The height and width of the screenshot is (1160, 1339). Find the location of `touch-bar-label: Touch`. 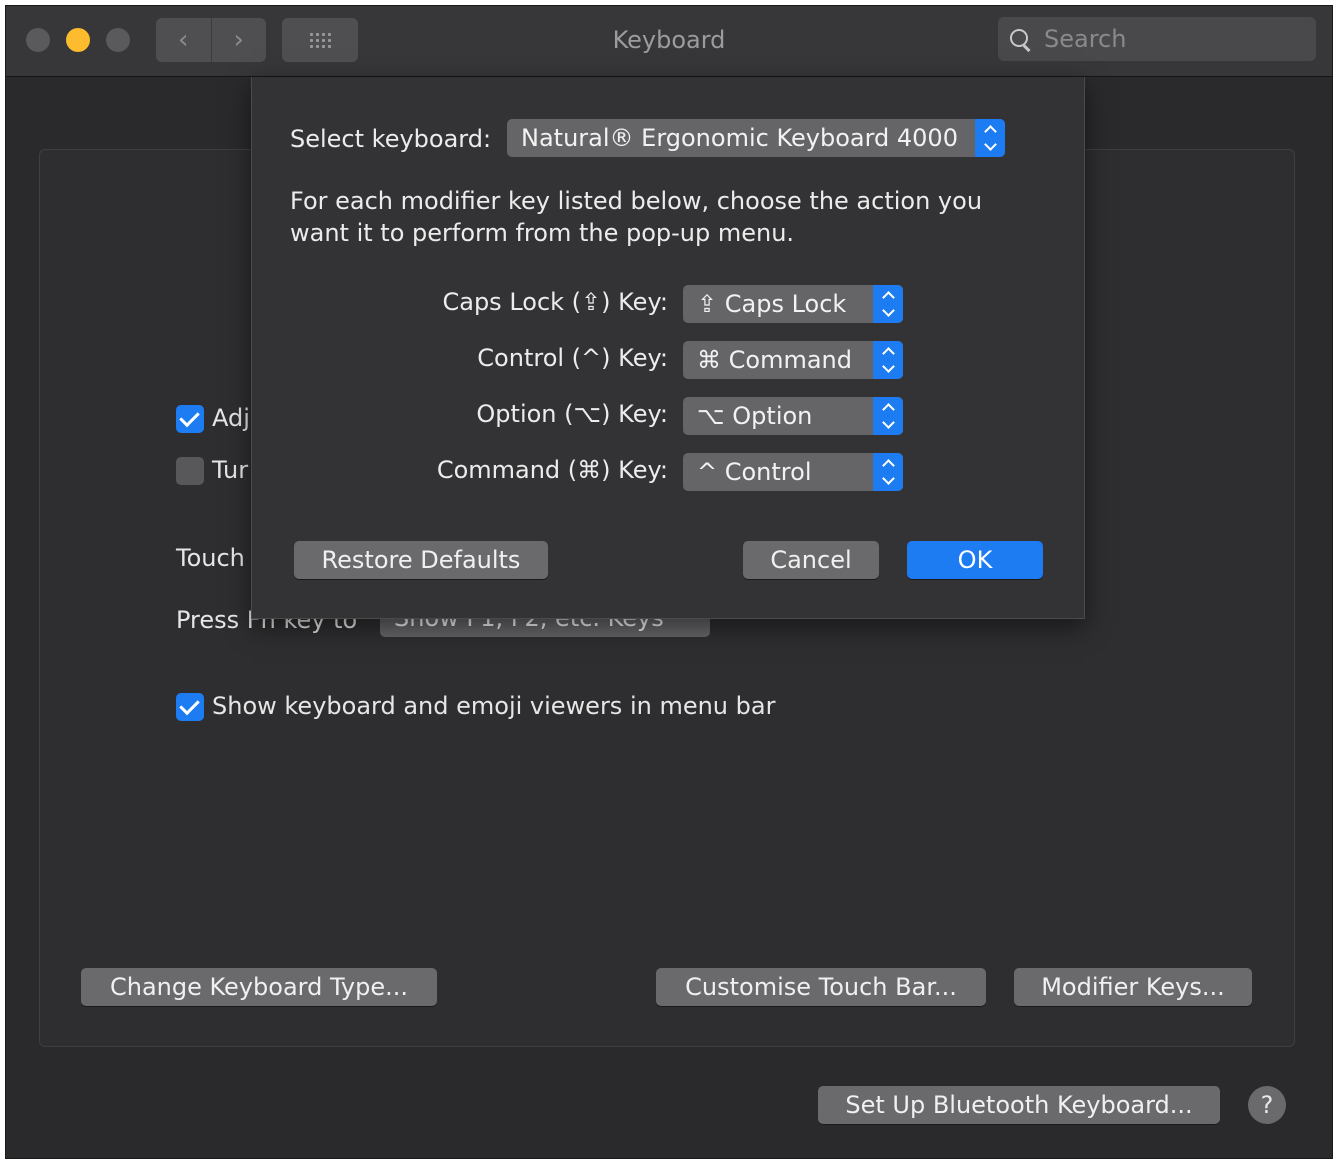

touch-bar-label: Touch is located at coordinates (210, 558).